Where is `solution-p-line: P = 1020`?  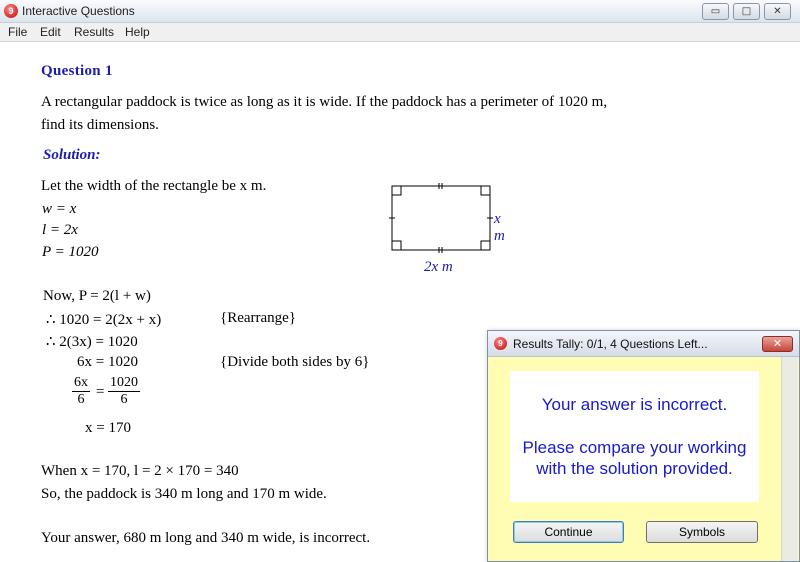
solution-p-line: P = 1020 is located at coordinates (70, 252).